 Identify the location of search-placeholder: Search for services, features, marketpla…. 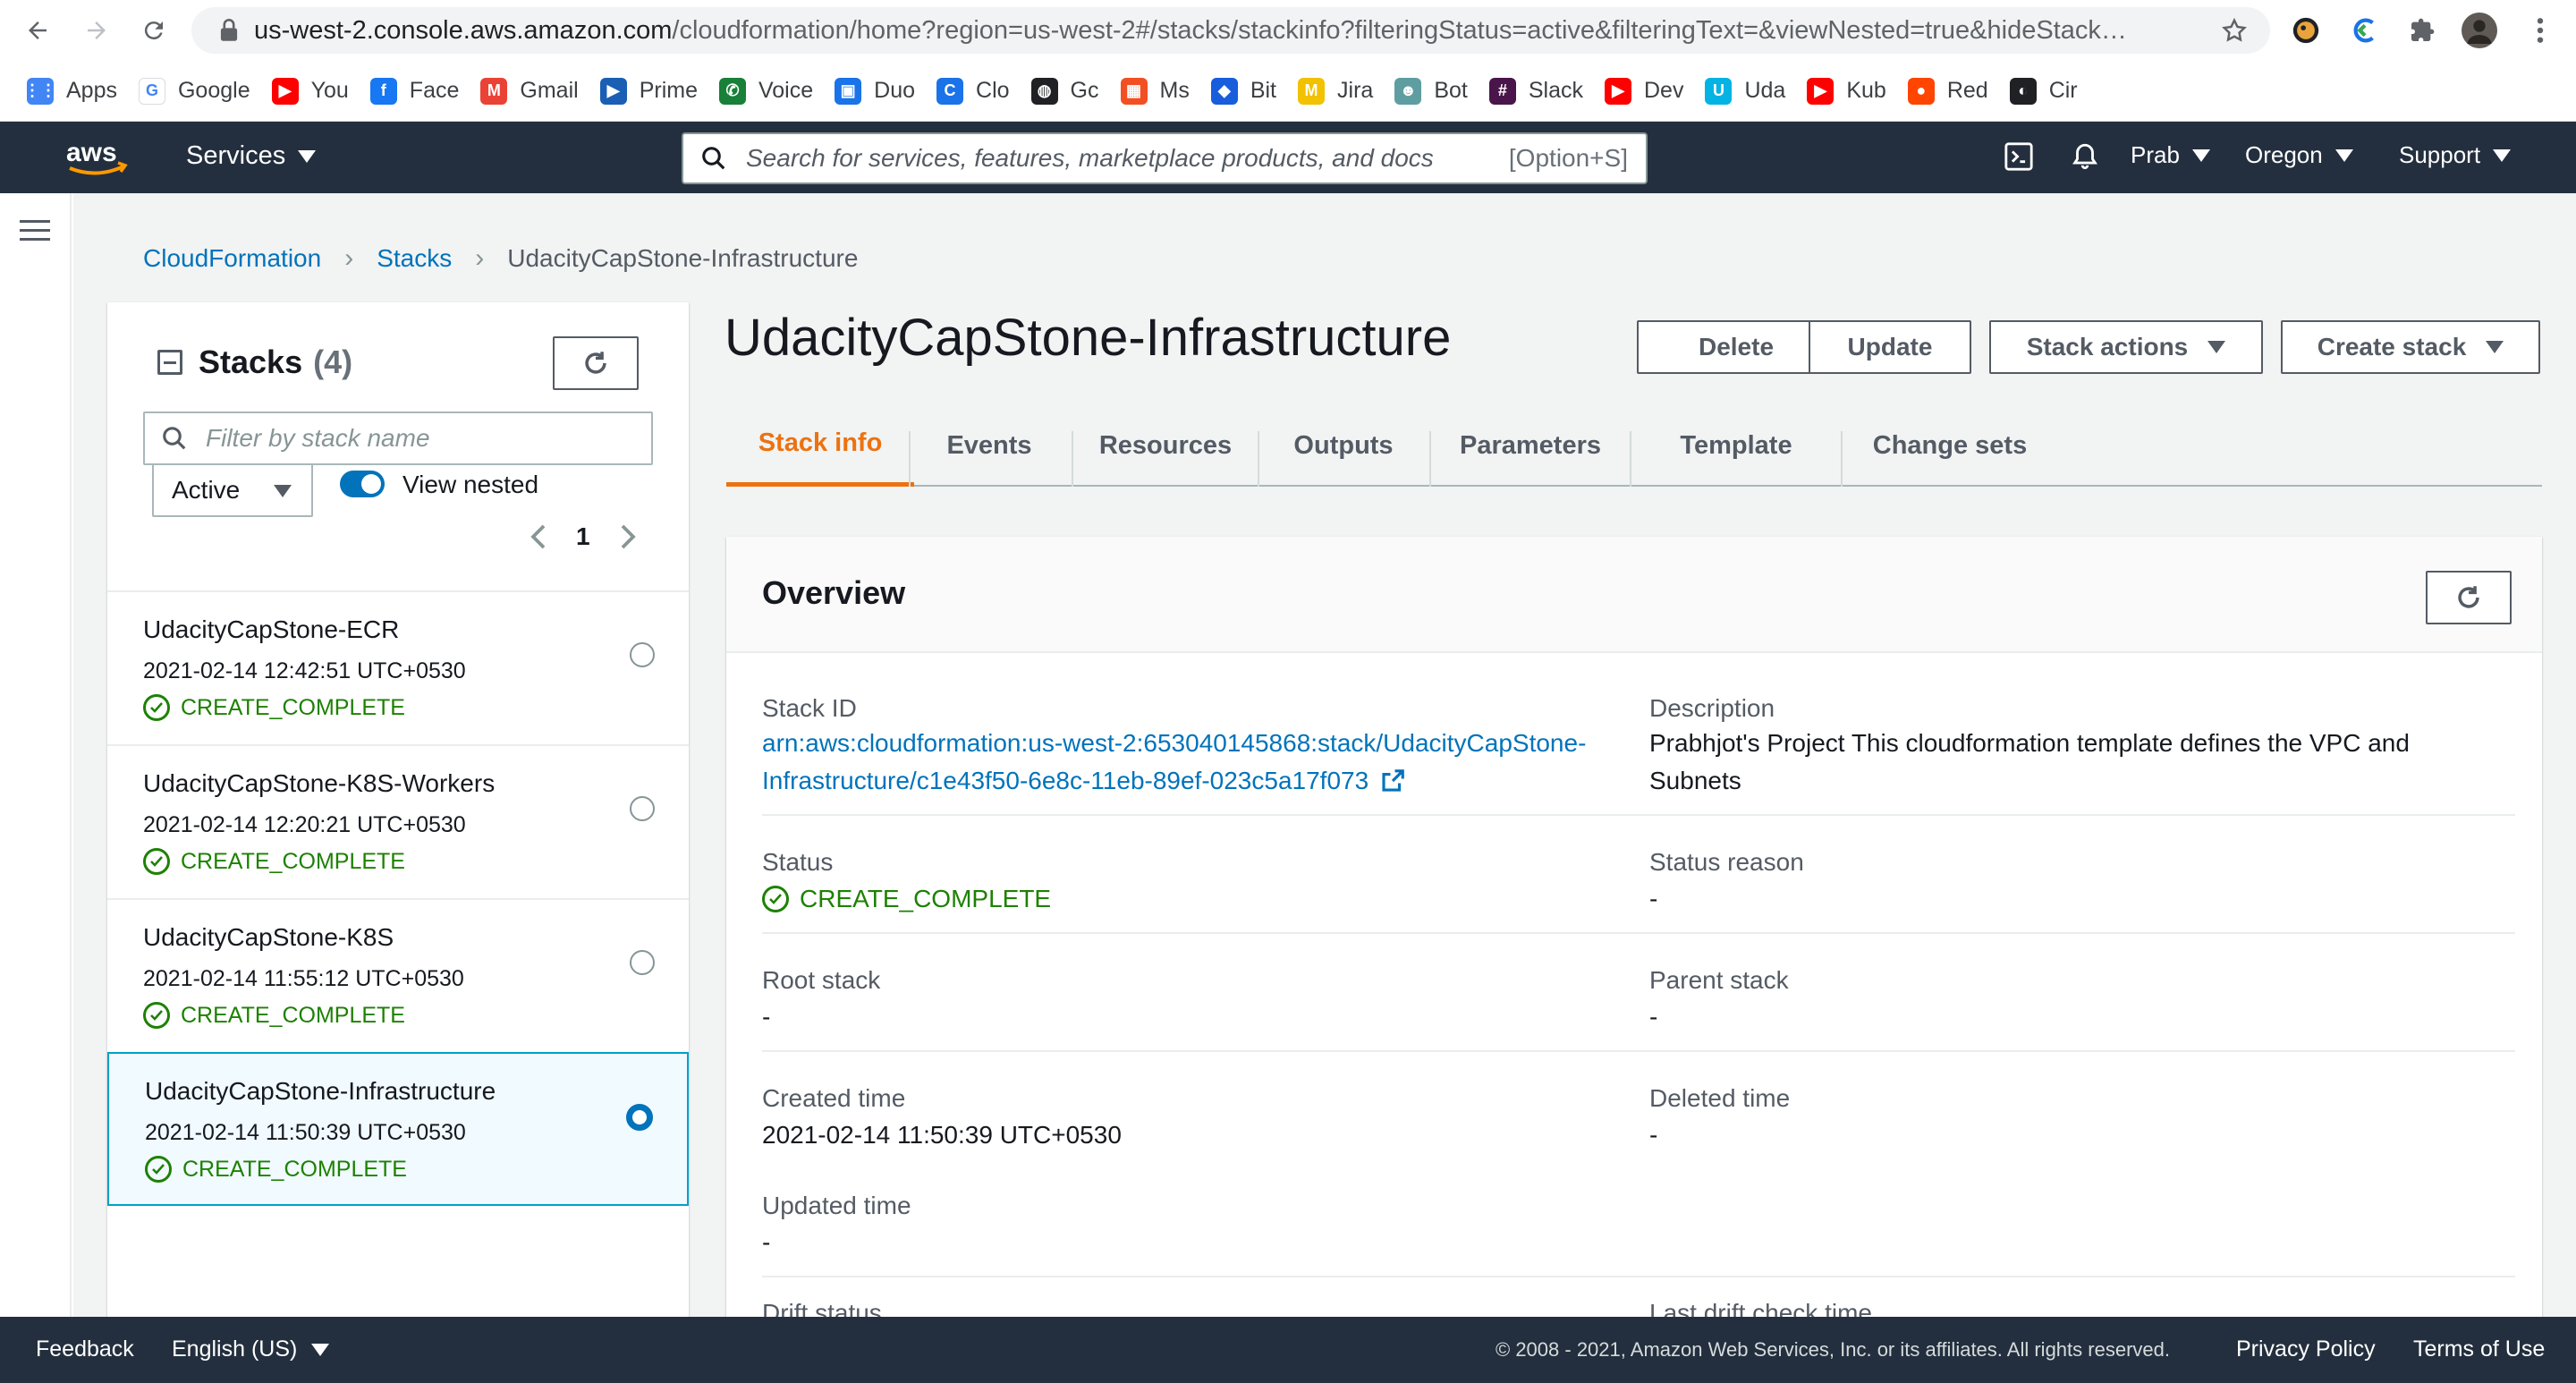
(1090, 158).